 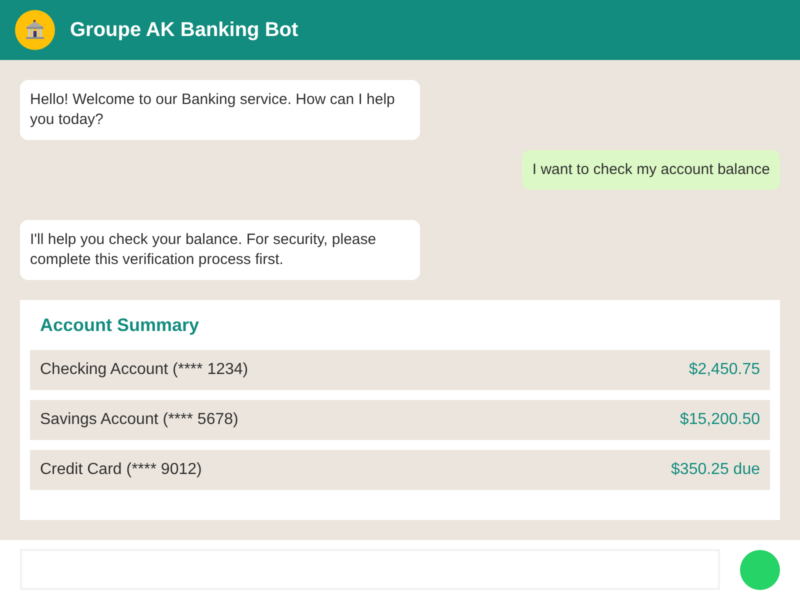 I want to click on account-name: Savings Account (**** 5678), so click(x=139, y=420).